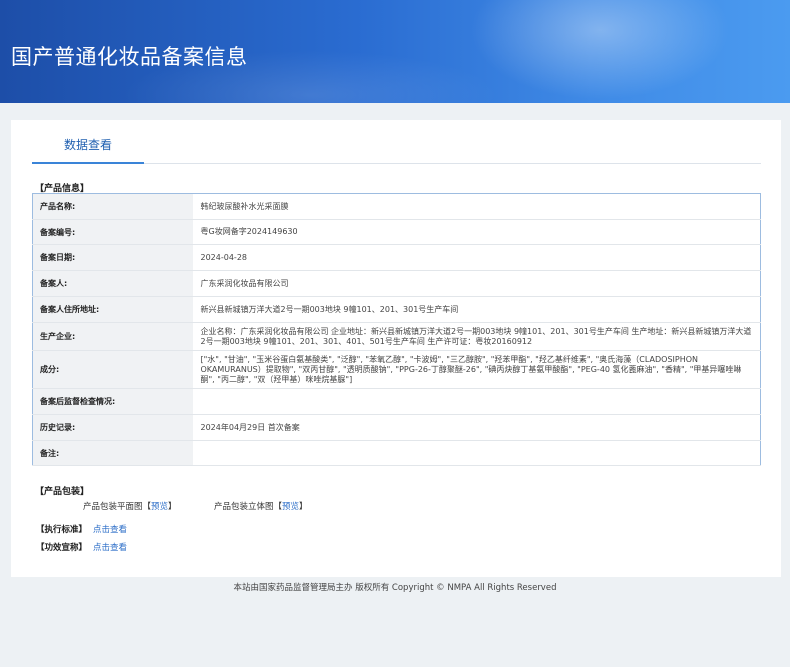 The width and height of the screenshot is (790, 667). I want to click on flat-package-preview-link: 预览, so click(159, 507).